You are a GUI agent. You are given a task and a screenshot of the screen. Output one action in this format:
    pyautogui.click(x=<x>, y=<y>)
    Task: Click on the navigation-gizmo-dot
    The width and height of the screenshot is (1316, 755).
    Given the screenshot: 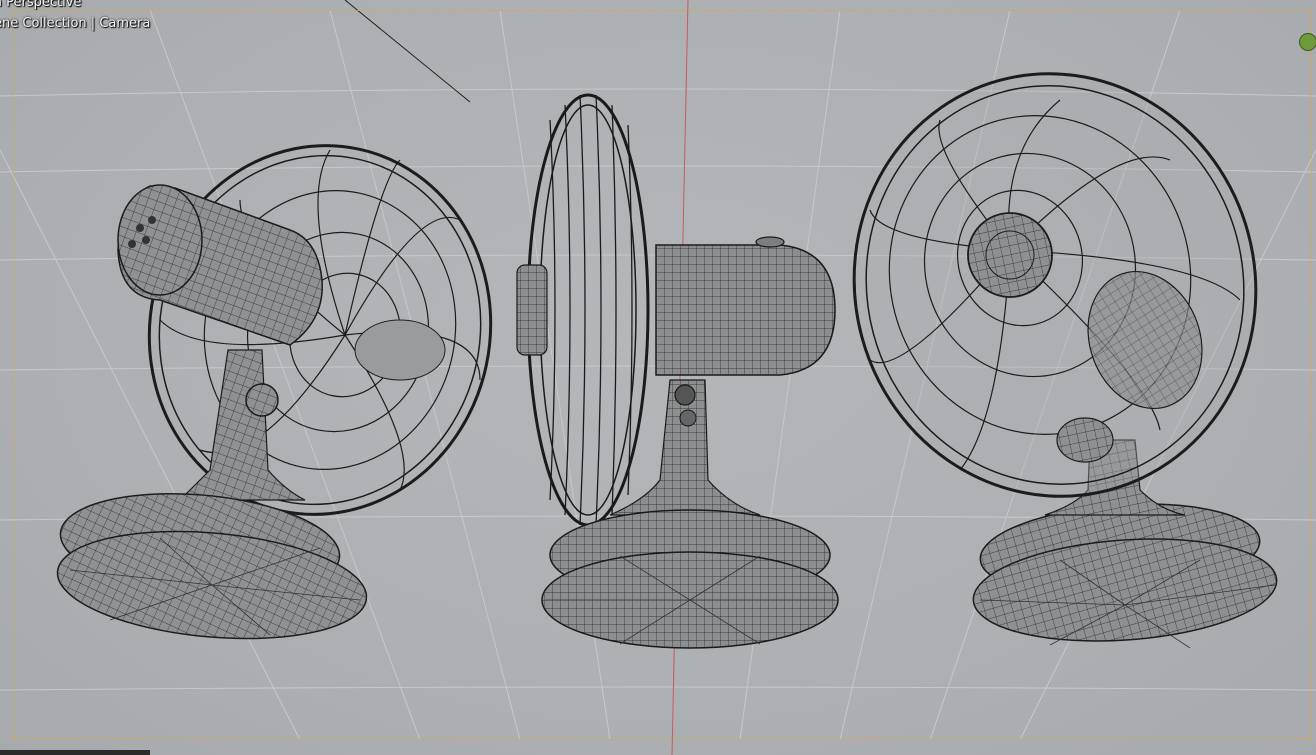 What is the action you would take?
    pyautogui.click(x=1307, y=42)
    